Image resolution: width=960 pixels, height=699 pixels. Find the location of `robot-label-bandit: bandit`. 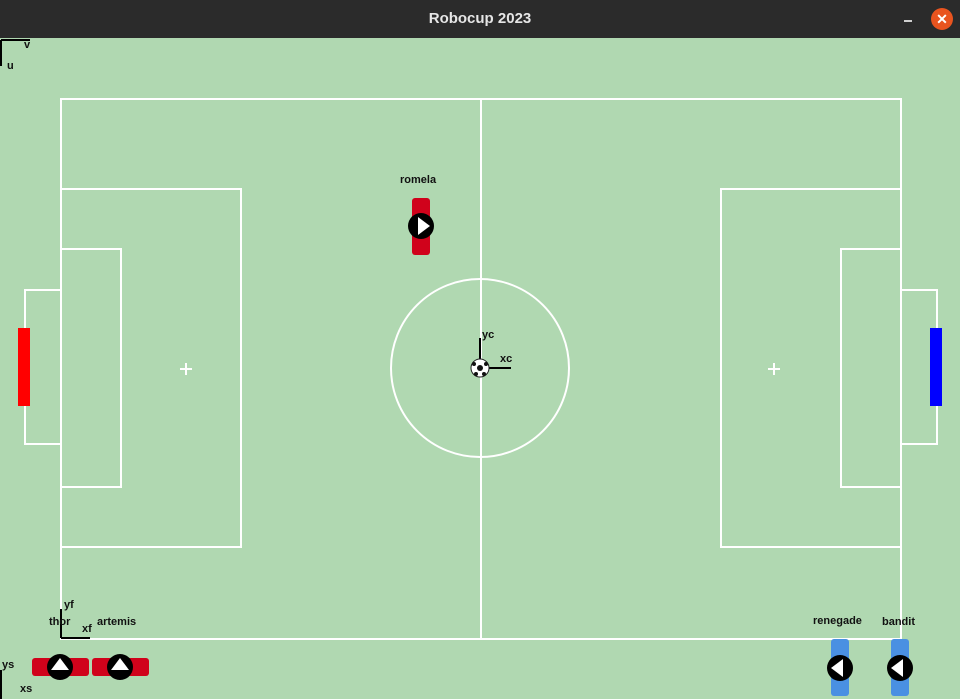

robot-label-bandit: bandit is located at coordinates (898, 622).